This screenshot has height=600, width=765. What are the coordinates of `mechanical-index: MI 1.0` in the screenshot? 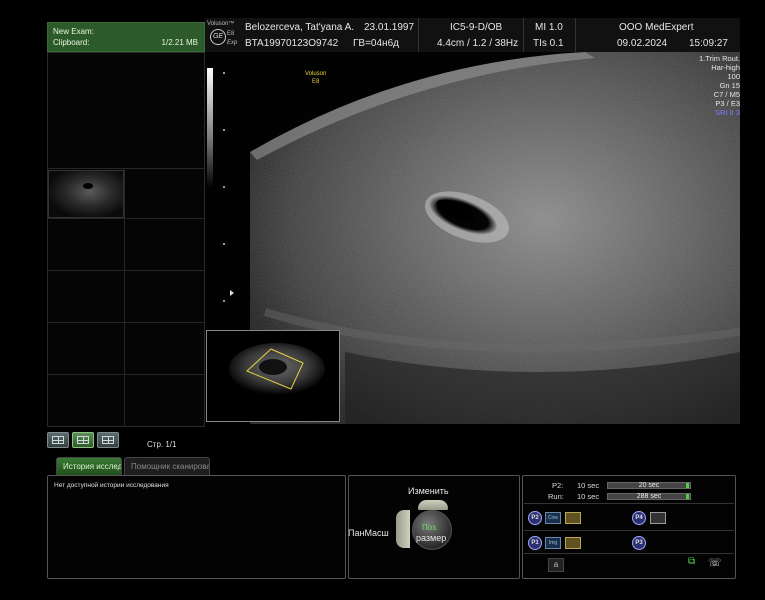 It's located at (549, 27).